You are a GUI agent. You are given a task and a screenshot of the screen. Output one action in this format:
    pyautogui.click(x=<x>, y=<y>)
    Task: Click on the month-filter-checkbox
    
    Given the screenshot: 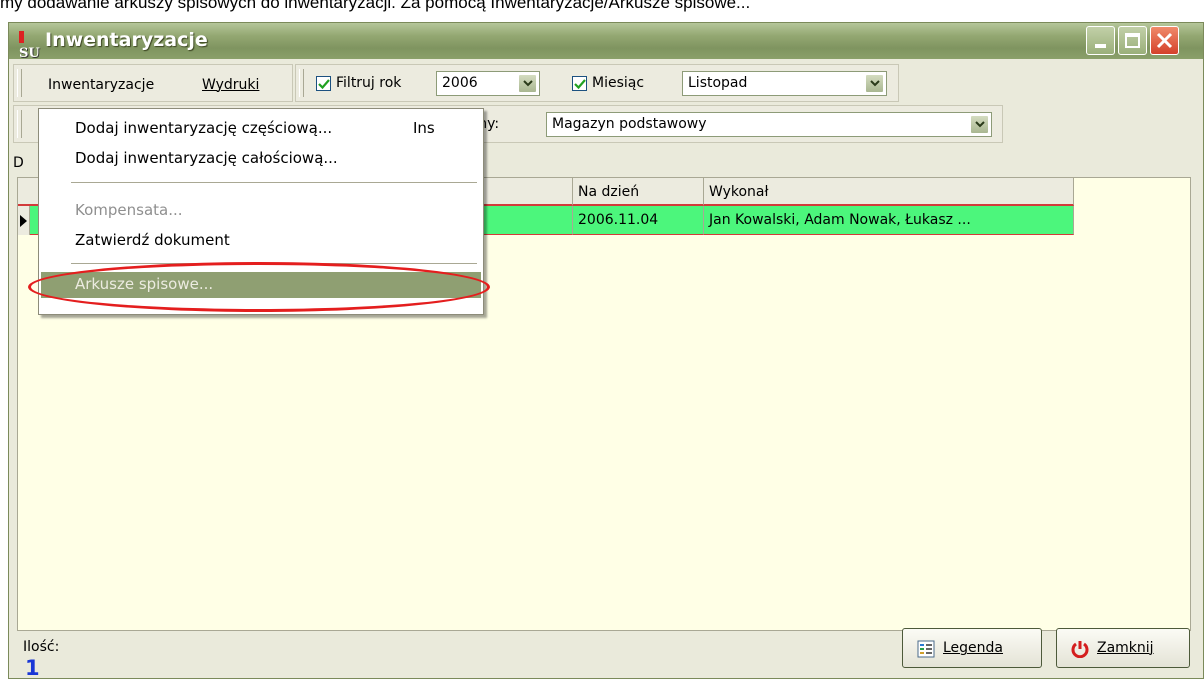 What is the action you would take?
    pyautogui.click(x=579, y=83)
    